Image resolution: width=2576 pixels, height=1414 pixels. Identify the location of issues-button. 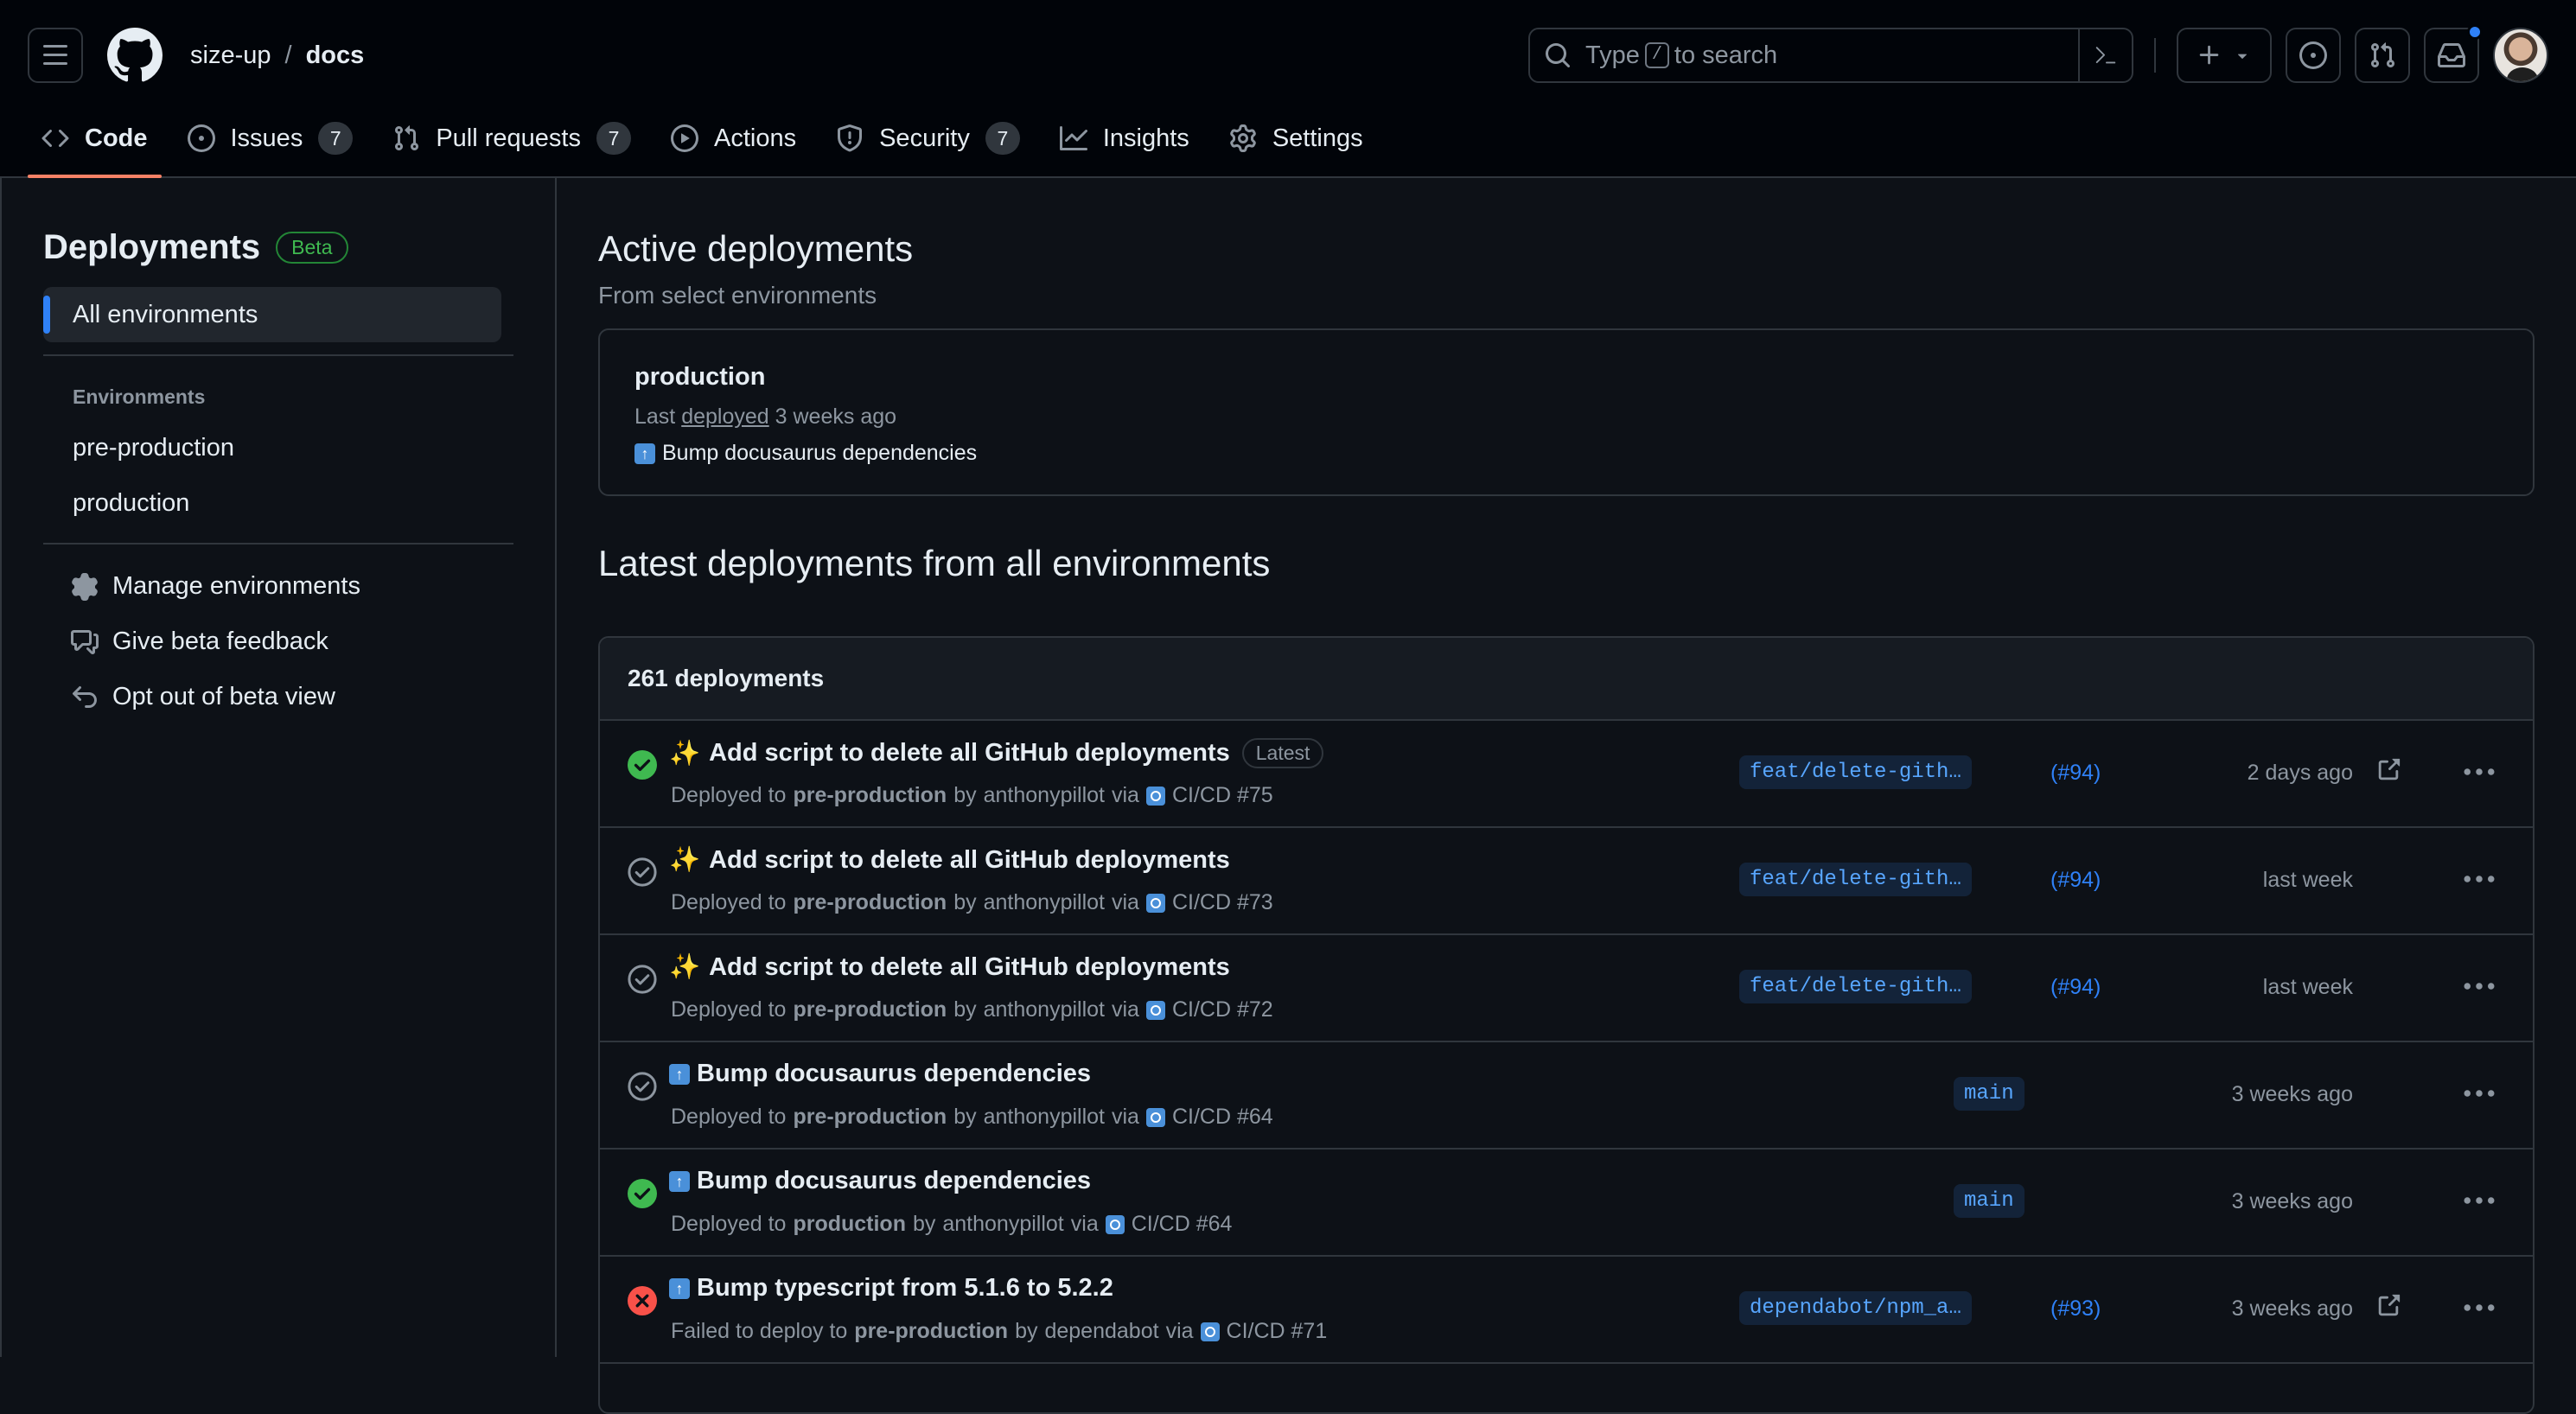
(2313, 55).